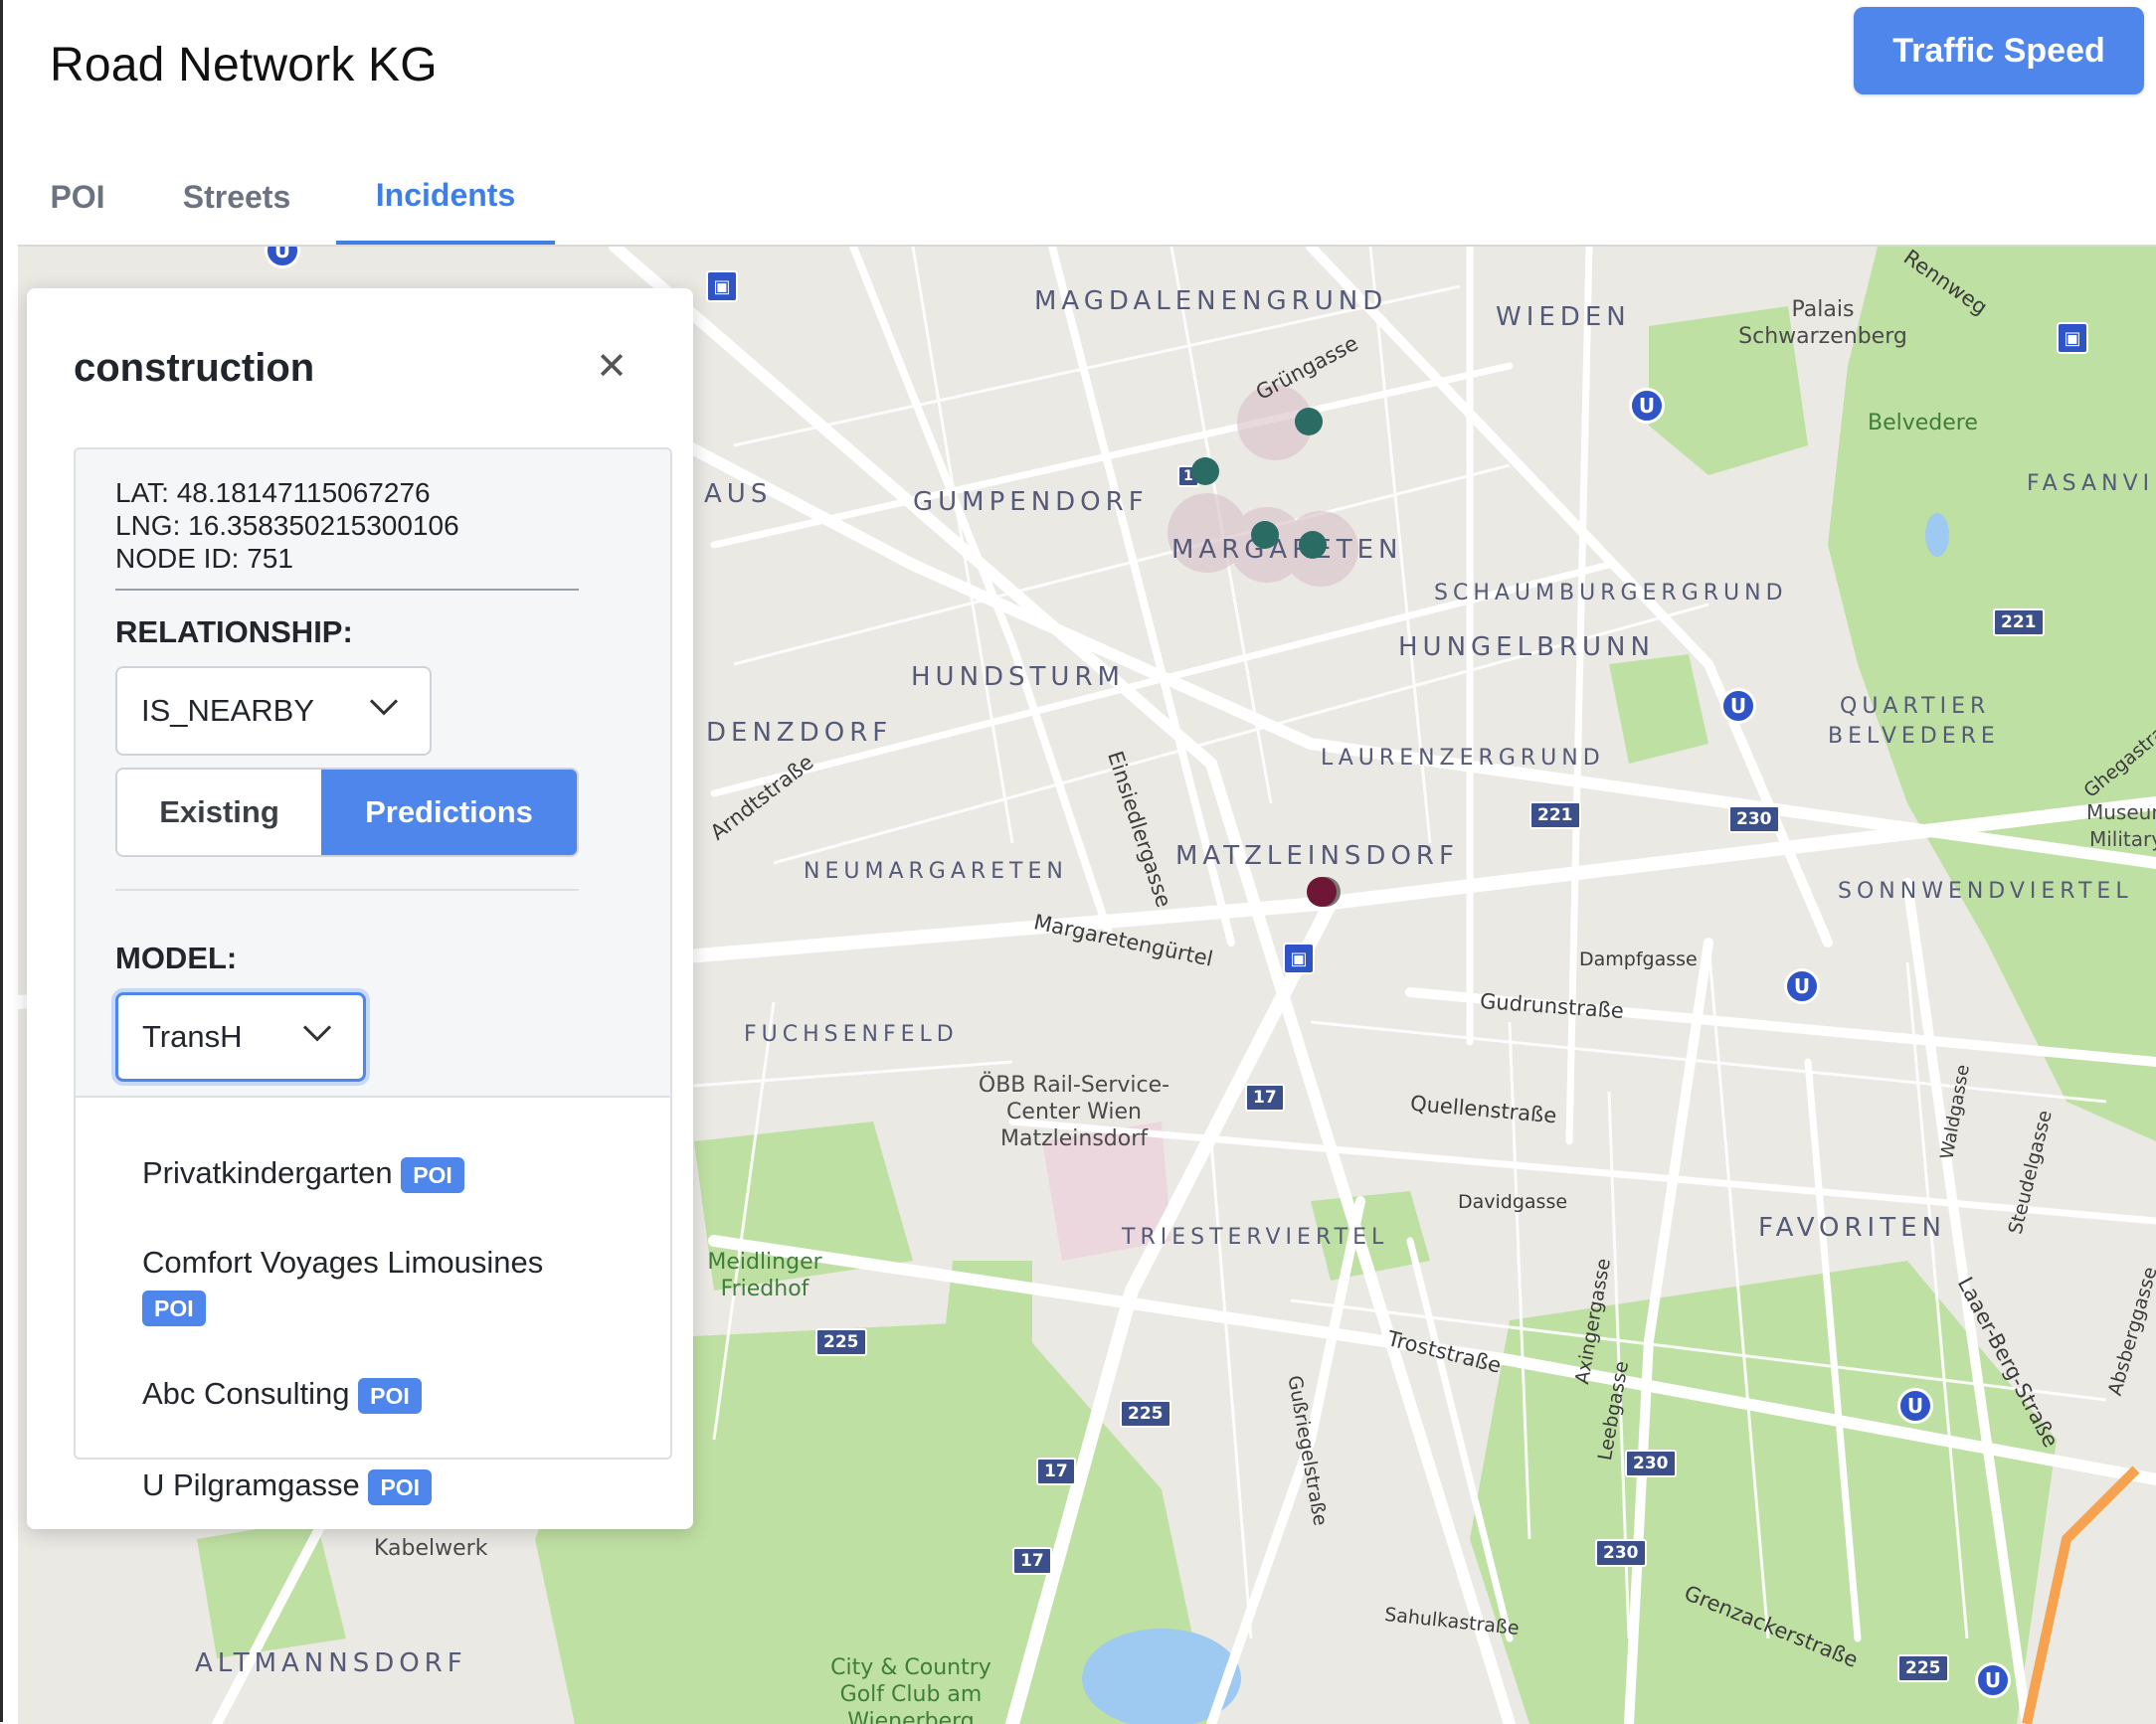 The image size is (2156, 1724). What do you see at coordinates (77, 197) in the screenshot?
I see `tab-poi: POI` at bounding box center [77, 197].